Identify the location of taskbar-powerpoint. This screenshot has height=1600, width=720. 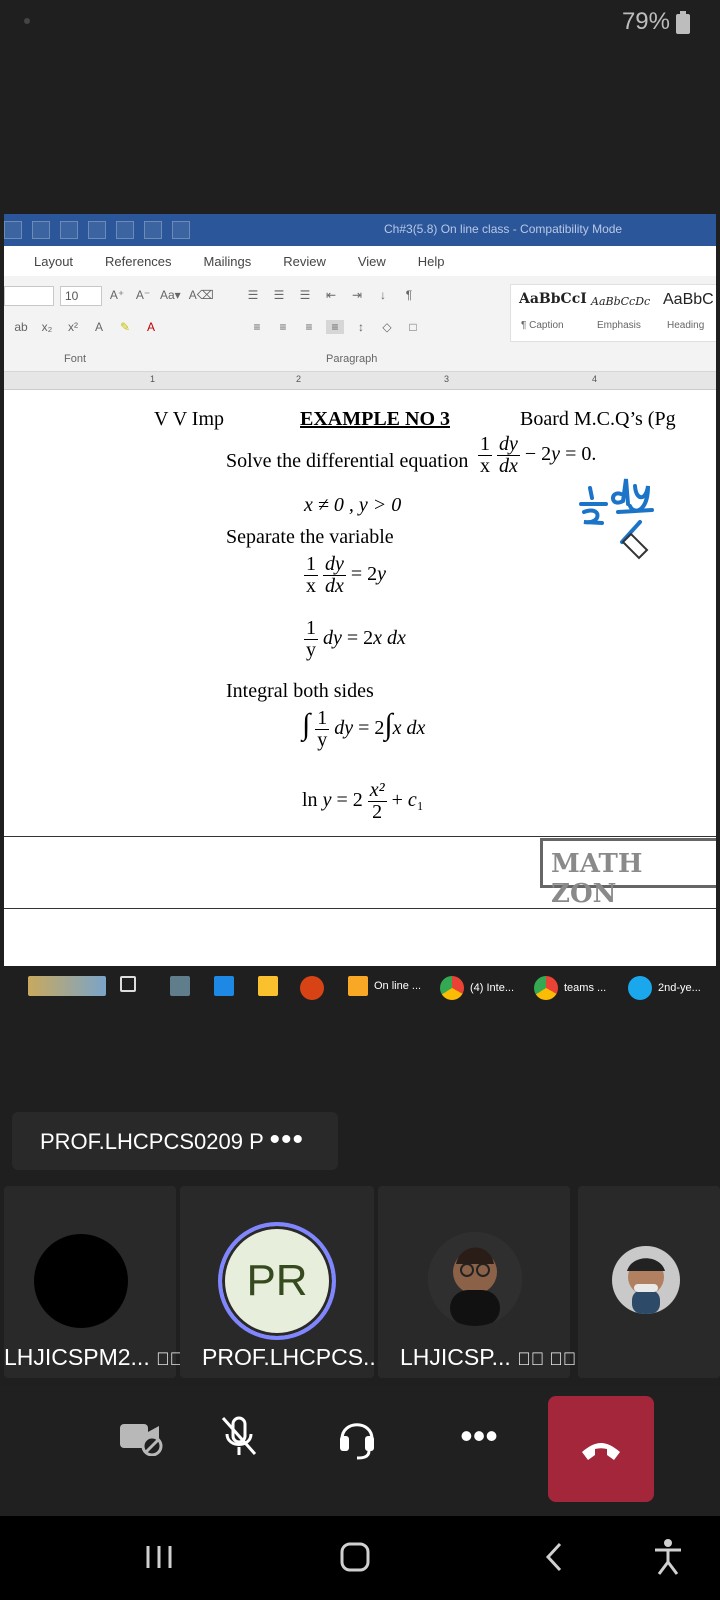
(312, 988).